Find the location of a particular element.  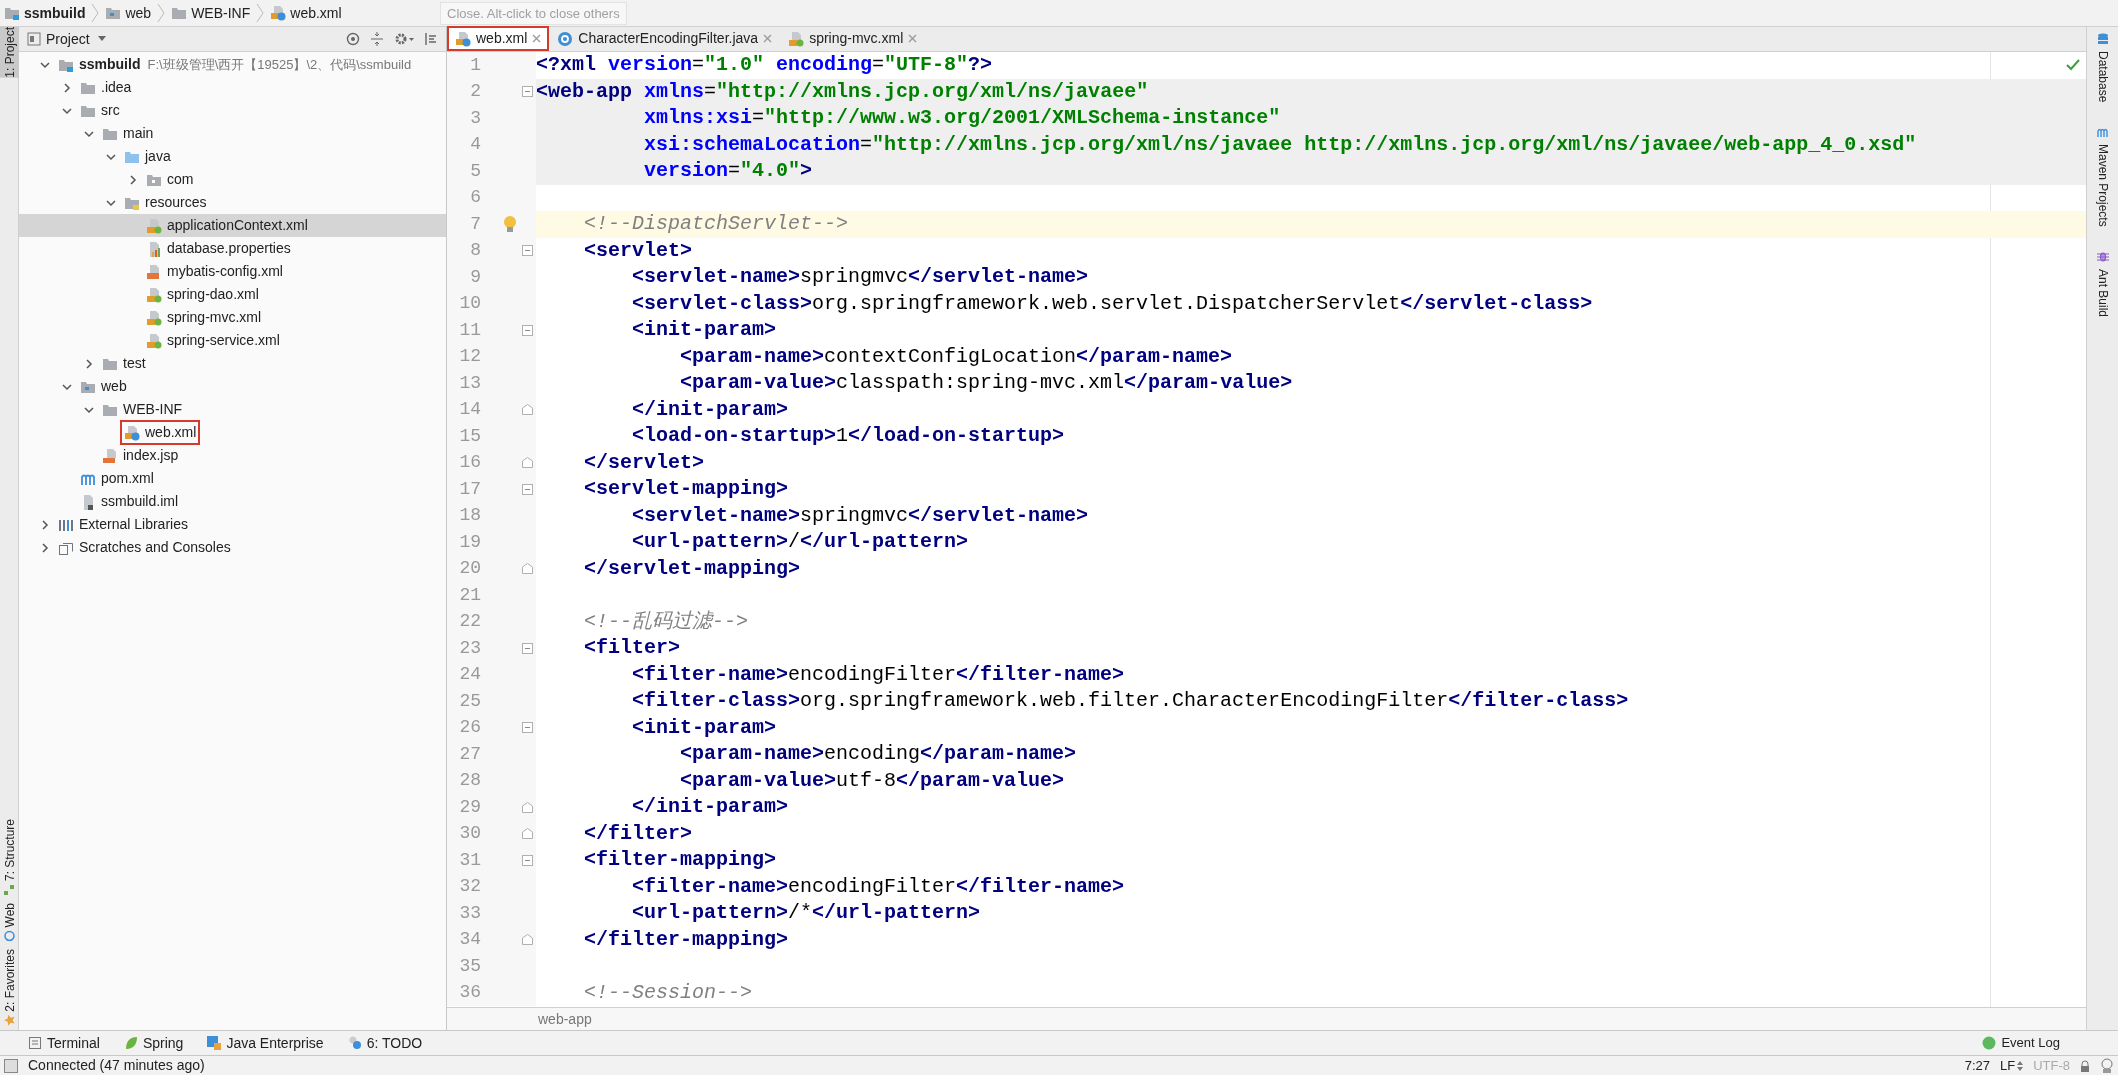

line-number: 35 is located at coordinates (469, 966).